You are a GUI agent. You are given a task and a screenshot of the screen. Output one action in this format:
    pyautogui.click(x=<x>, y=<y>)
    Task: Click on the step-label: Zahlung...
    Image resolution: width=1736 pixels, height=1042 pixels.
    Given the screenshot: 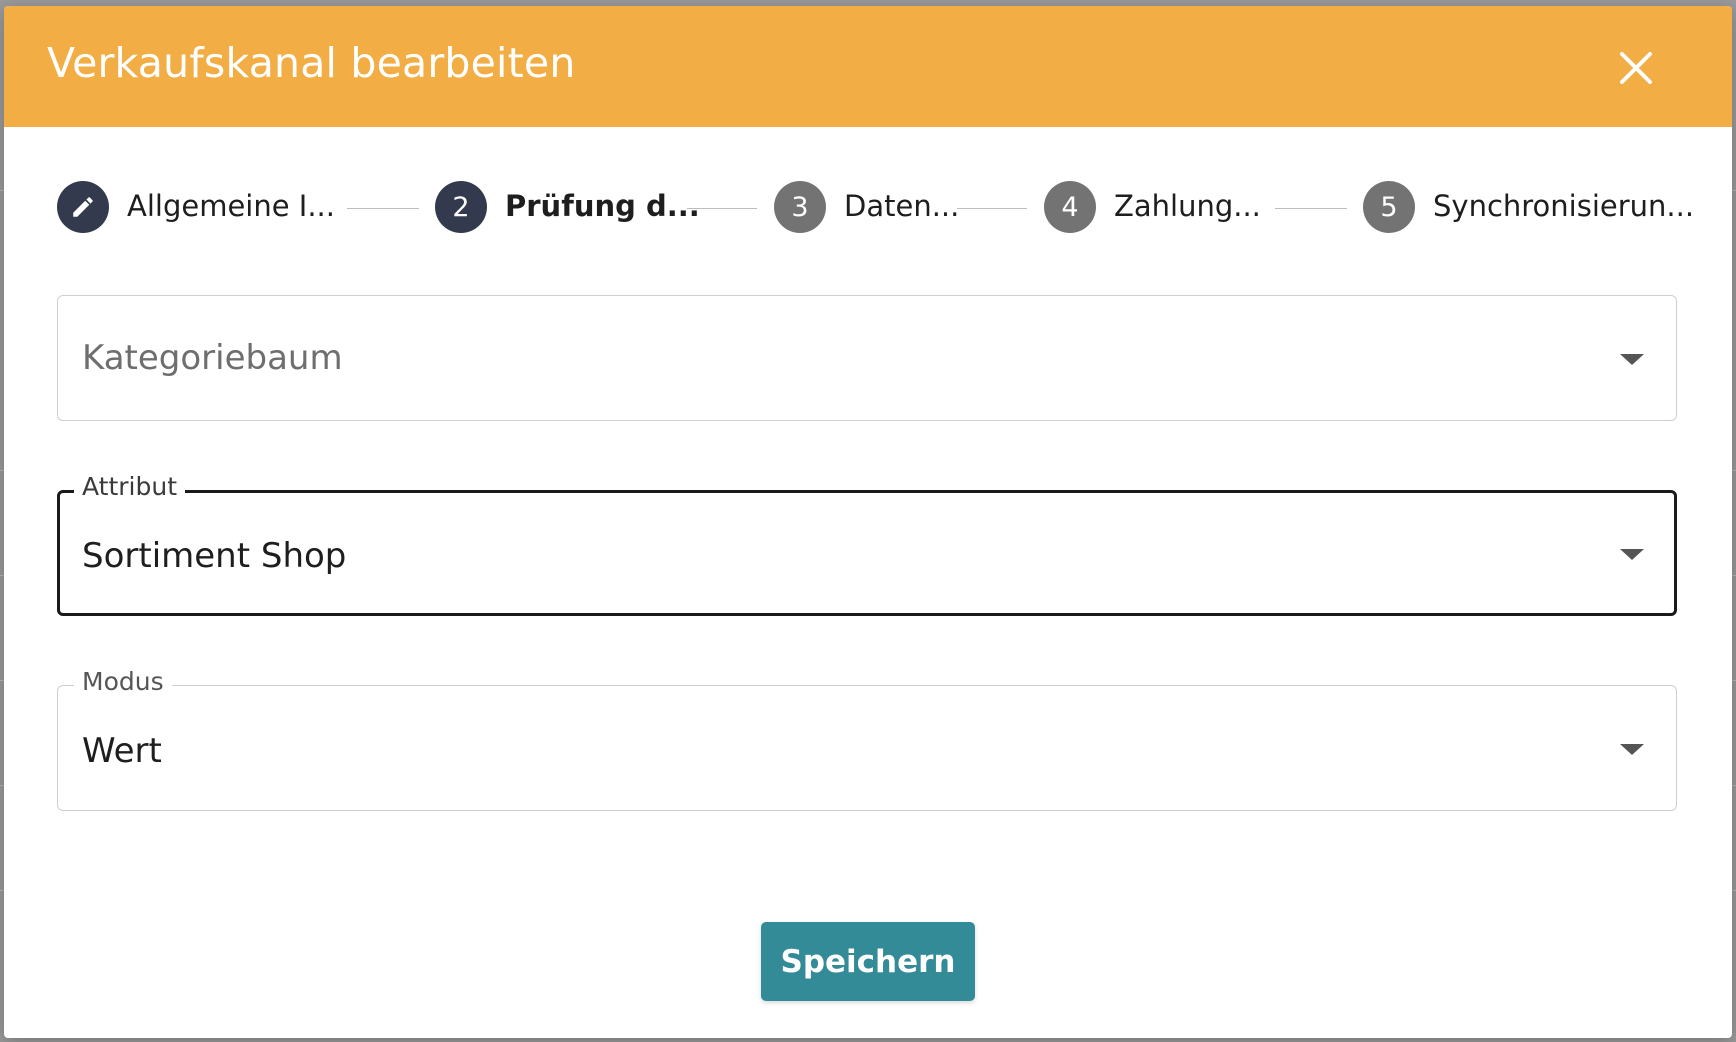 What is the action you would take?
    pyautogui.click(x=1187, y=206)
    